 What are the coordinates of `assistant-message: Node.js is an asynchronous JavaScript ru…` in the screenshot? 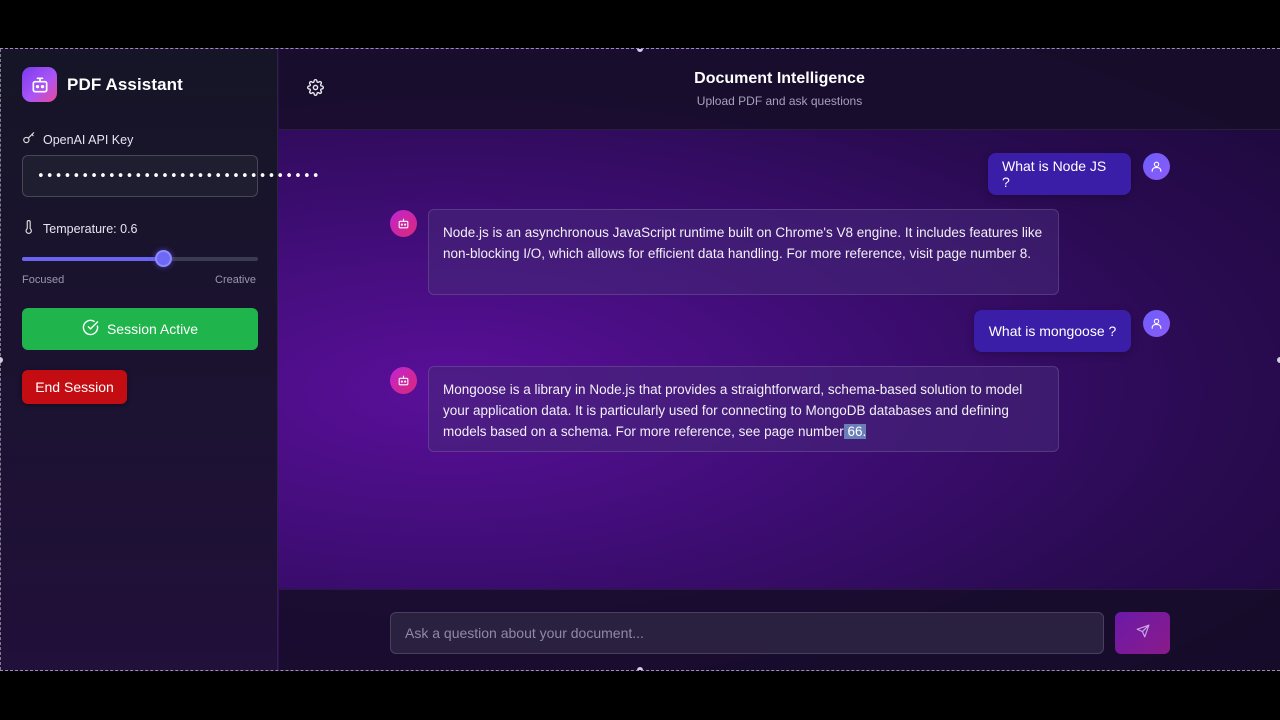 It's located at (743, 252).